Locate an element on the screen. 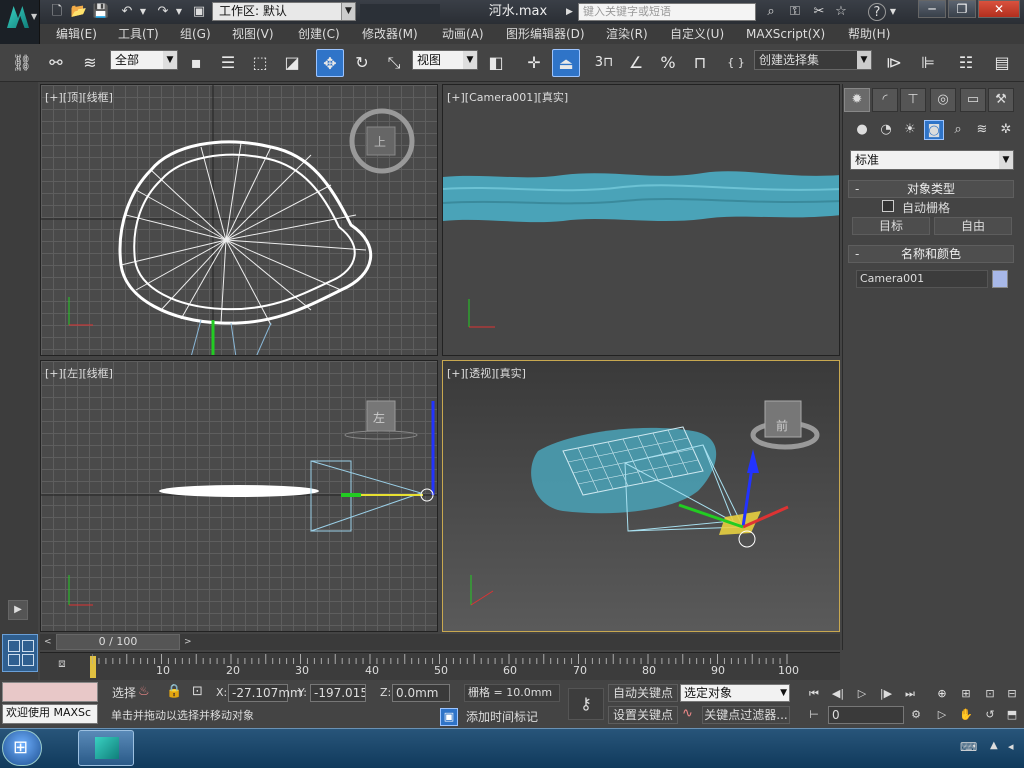 The width and height of the screenshot is (1024, 768). save-icon: 💾 is located at coordinates (101, 12).